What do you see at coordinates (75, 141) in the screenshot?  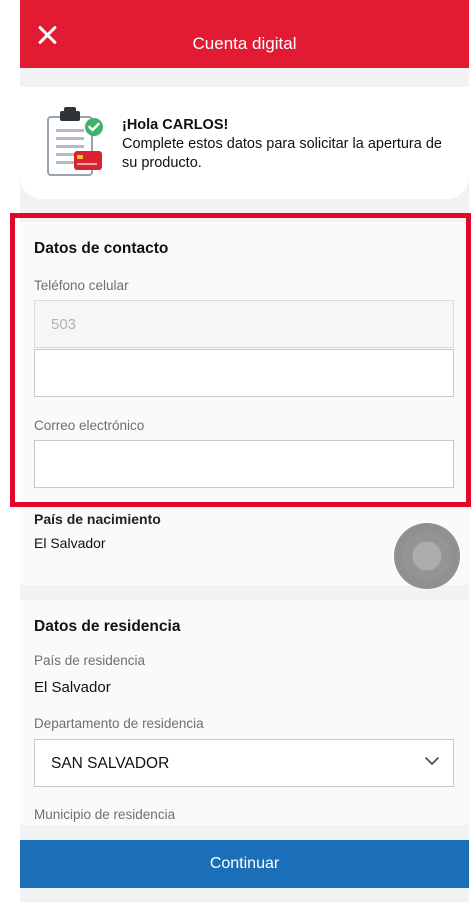 I see `clipboard-document-icon` at bounding box center [75, 141].